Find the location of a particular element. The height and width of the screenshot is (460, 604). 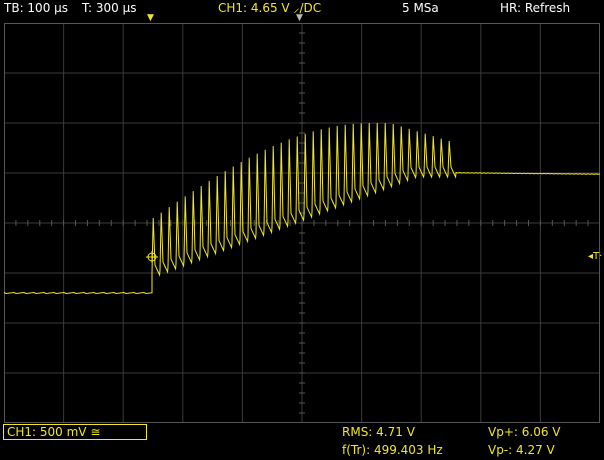

trigger-time-readout: T: 300 µs is located at coordinates (109, 8).